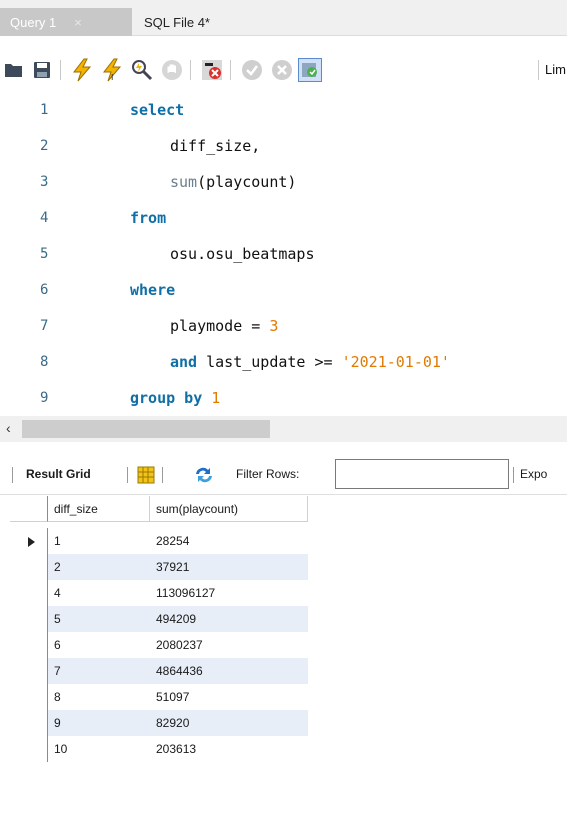 The width and height of the screenshot is (567, 814). Describe the element at coordinates (33, 22) in the screenshot. I see `tab-query-1-label: Query 1` at that location.